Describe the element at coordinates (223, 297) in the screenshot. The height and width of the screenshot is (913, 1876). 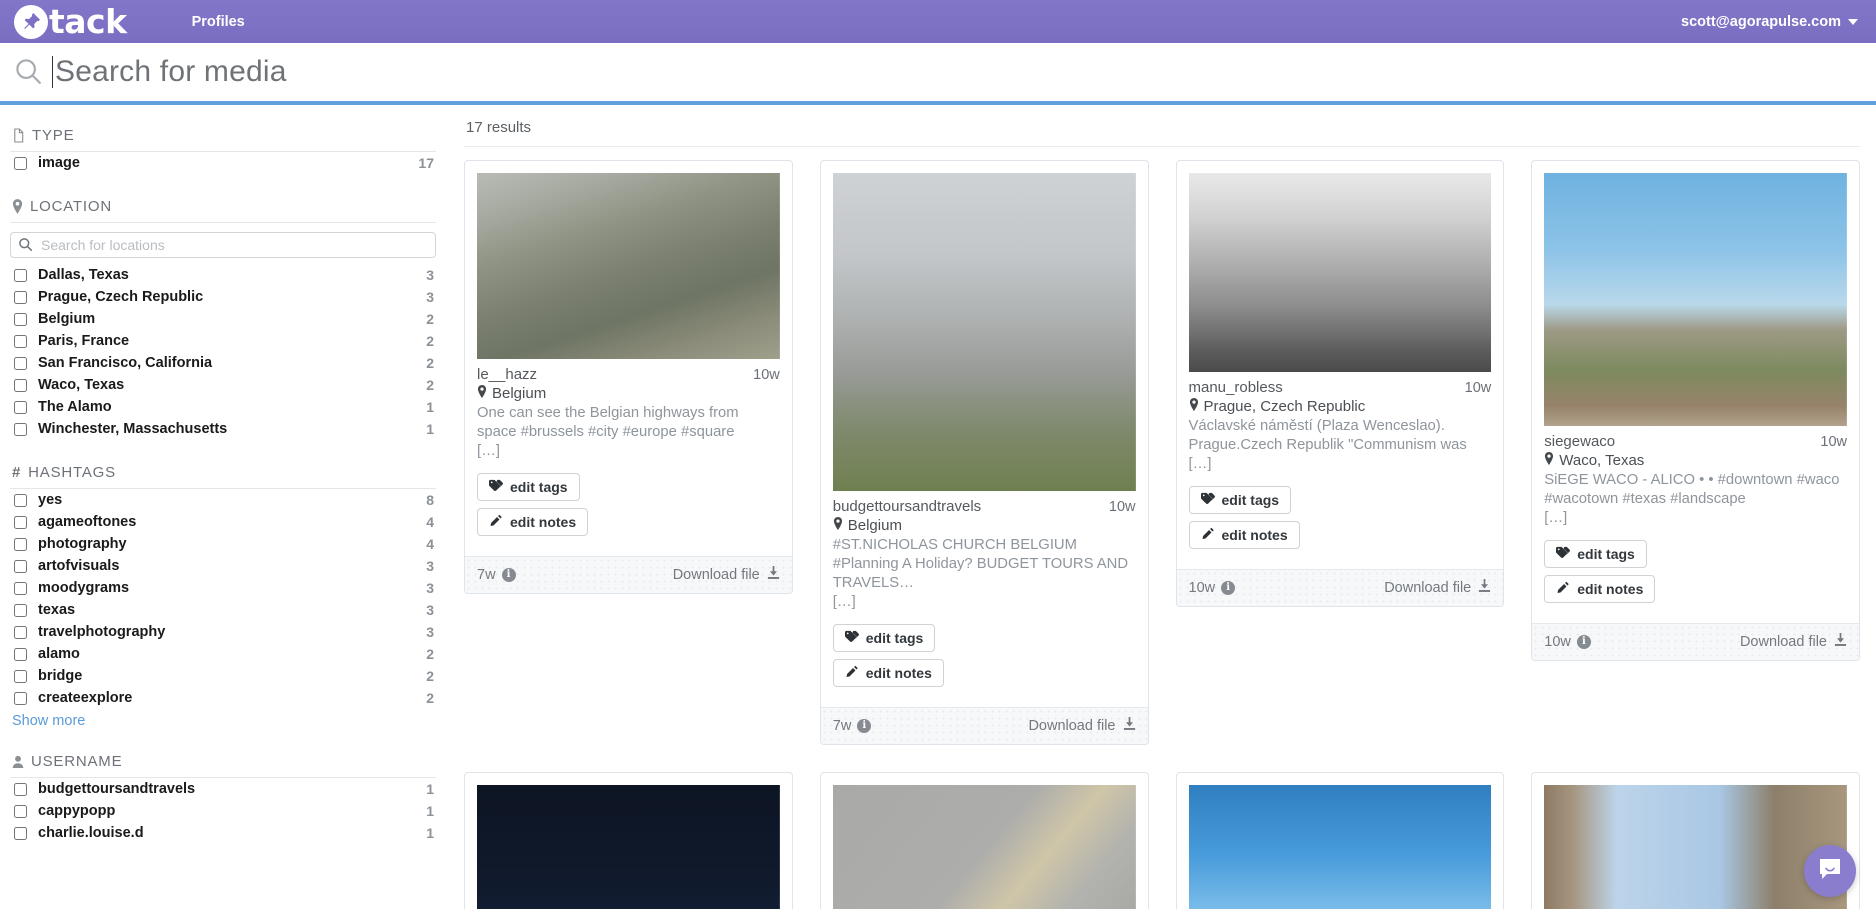
I see `facet-row-prague-czech-republic: Prague, Czech Republic 3` at that location.